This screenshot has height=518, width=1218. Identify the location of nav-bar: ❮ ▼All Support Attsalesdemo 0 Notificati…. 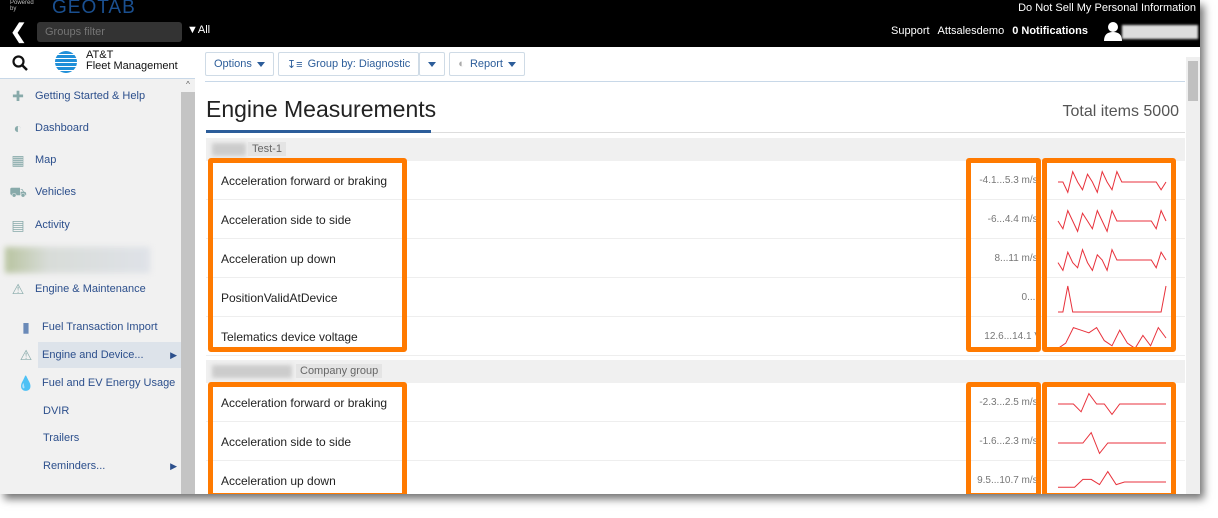
(600, 31).